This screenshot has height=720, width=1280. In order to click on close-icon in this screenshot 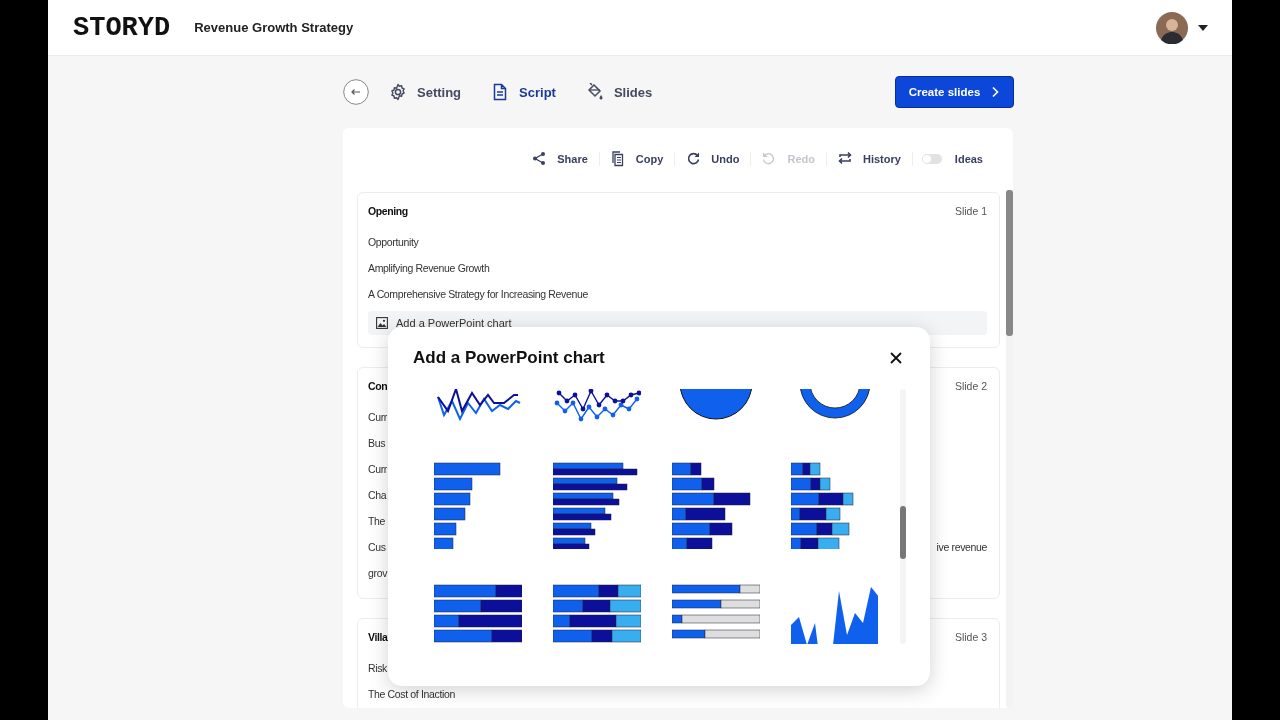, I will do `click(896, 358)`.